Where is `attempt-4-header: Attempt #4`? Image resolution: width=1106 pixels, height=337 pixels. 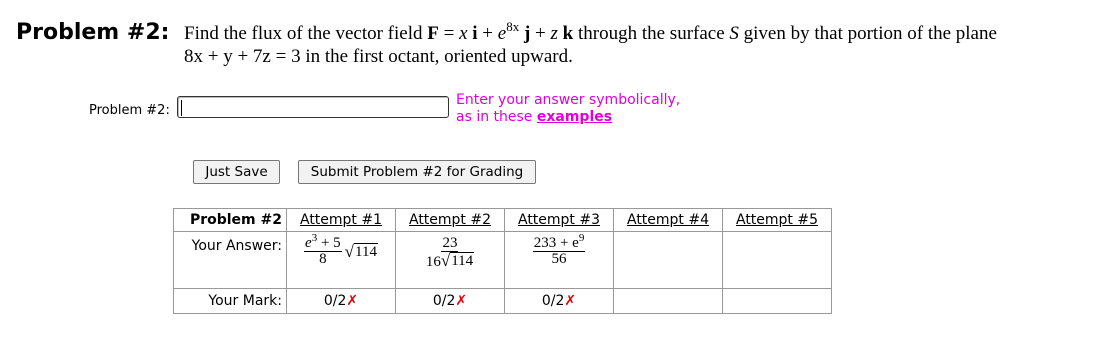
attempt-4-header: Attempt #4 is located at coordinates (668, 220).